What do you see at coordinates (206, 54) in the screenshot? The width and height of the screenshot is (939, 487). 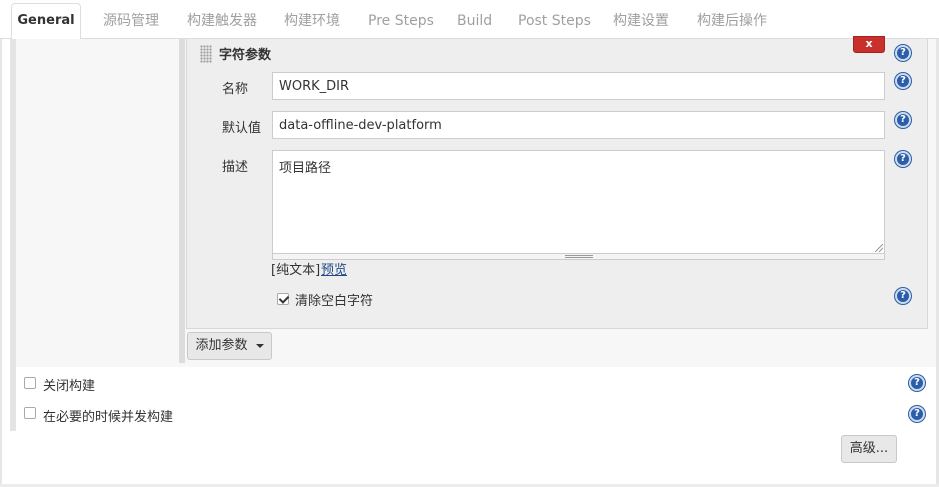 I see `drag-handle-icon` at bounding box center [206, 54].